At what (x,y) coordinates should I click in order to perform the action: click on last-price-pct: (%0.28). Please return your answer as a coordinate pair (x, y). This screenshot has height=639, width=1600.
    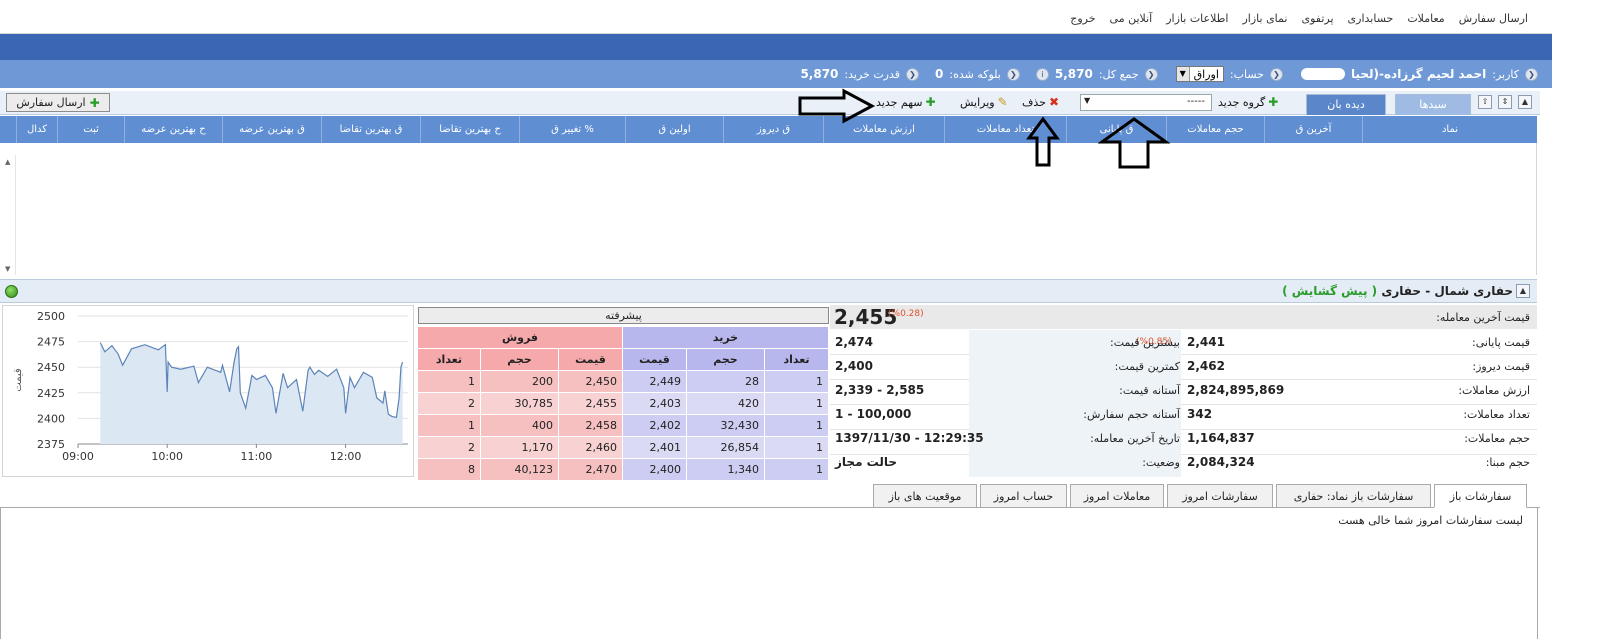
    Looking at the image, I should click on (906, 314).